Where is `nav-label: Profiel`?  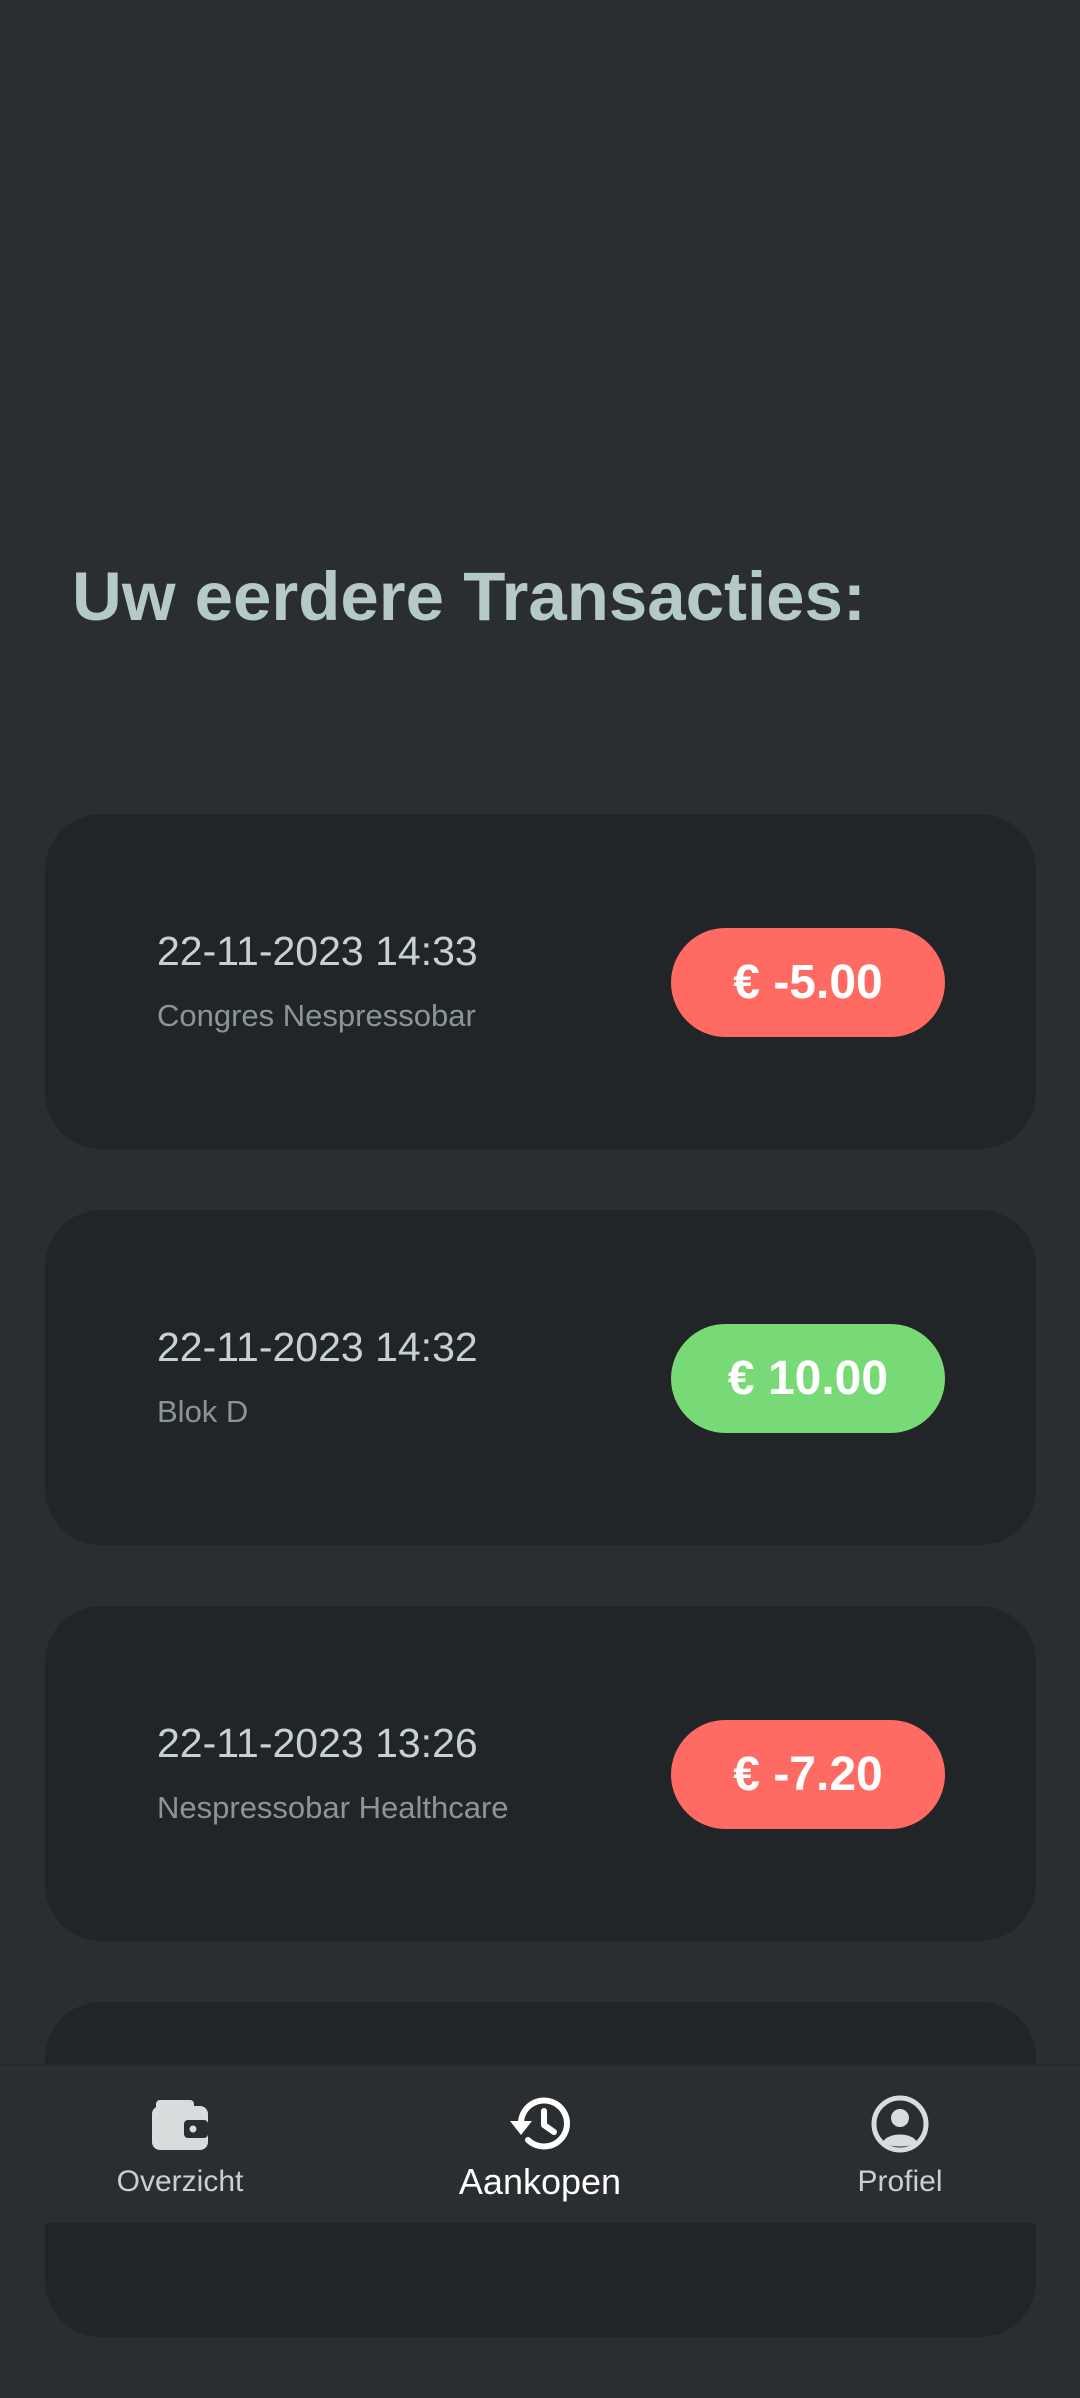
nav-label: Profiel is located at coordinates (900, 2181).